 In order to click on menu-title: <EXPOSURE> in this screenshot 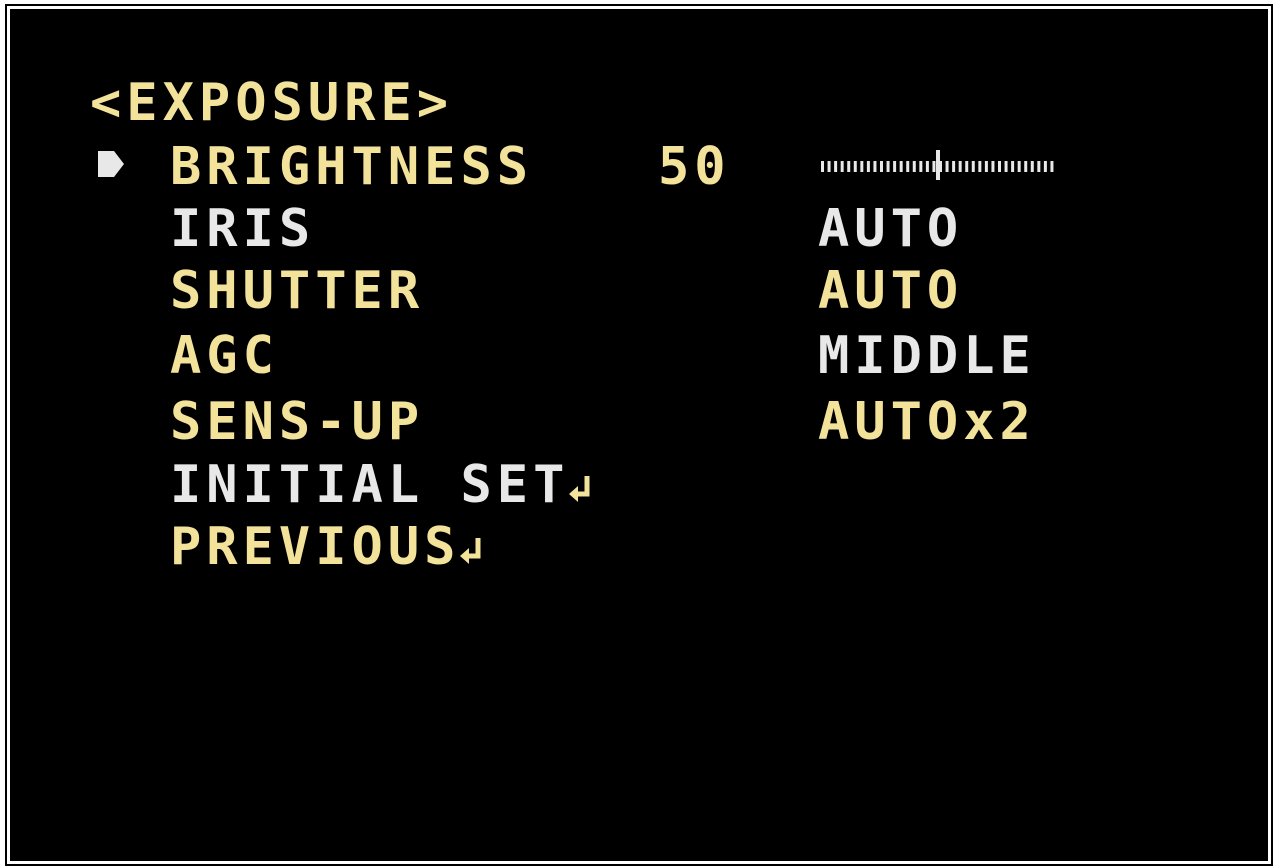, I will do `click(272, 103)`.